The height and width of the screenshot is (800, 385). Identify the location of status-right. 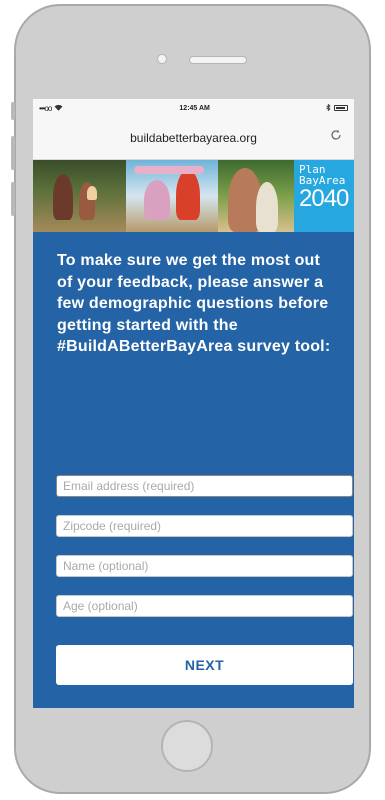
(337, 108).